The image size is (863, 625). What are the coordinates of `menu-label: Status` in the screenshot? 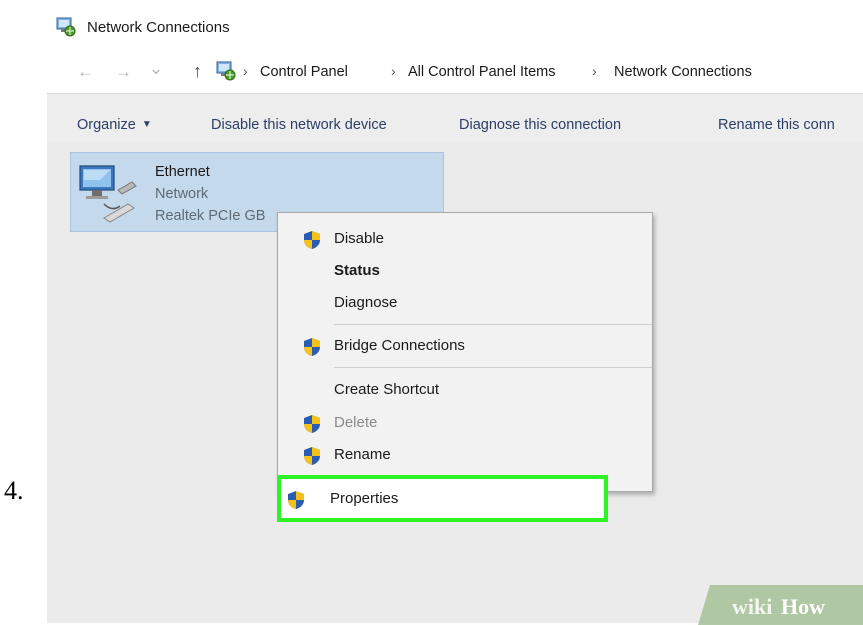 It's located at (357, 270).